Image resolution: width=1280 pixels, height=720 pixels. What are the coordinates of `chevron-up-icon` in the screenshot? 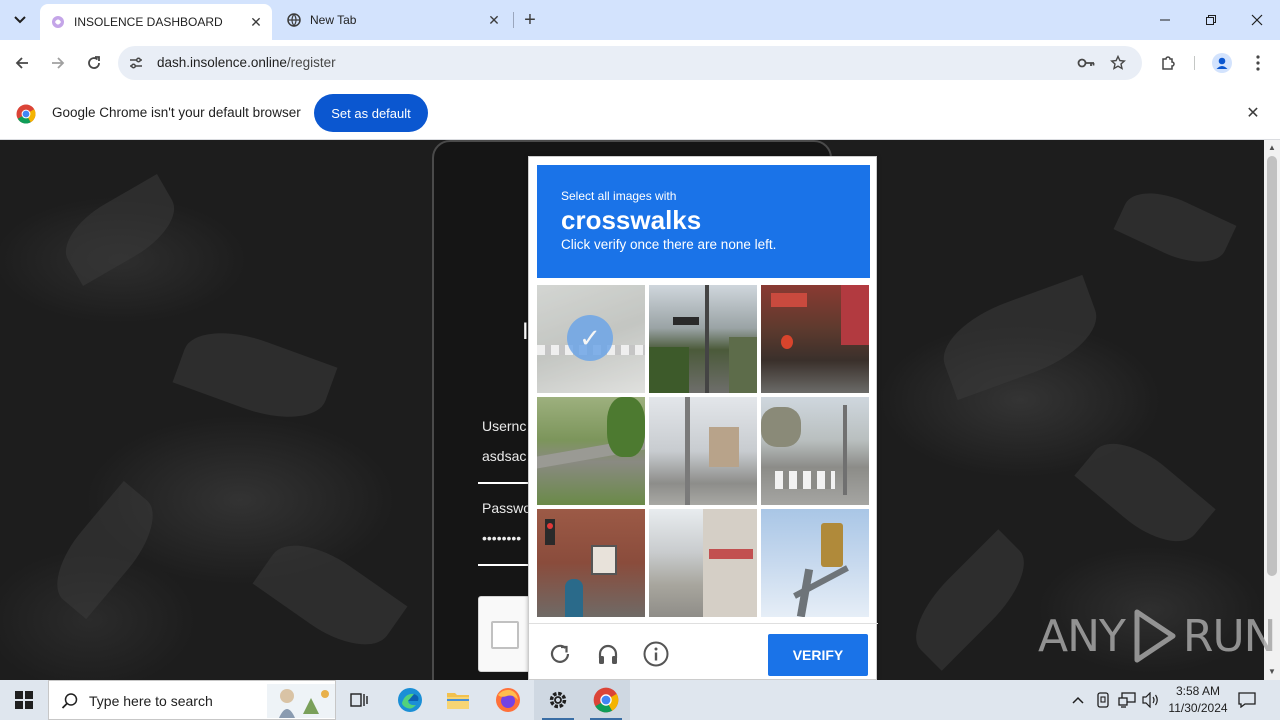 It's located at (1078, 700).